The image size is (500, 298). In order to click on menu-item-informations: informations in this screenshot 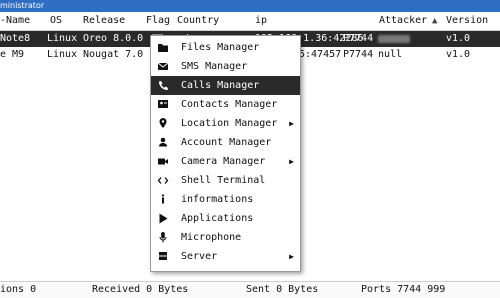, I will do `click(225, 199)`.